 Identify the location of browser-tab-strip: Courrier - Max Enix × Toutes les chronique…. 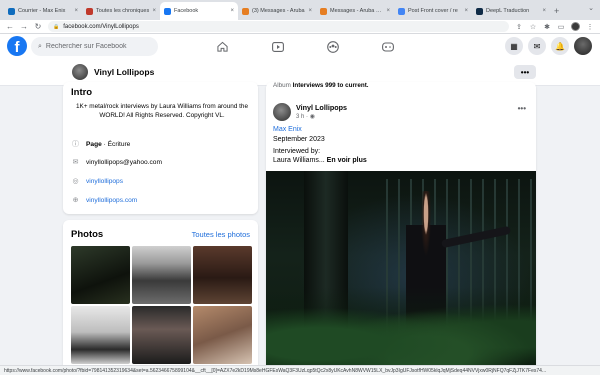
(300, 10).